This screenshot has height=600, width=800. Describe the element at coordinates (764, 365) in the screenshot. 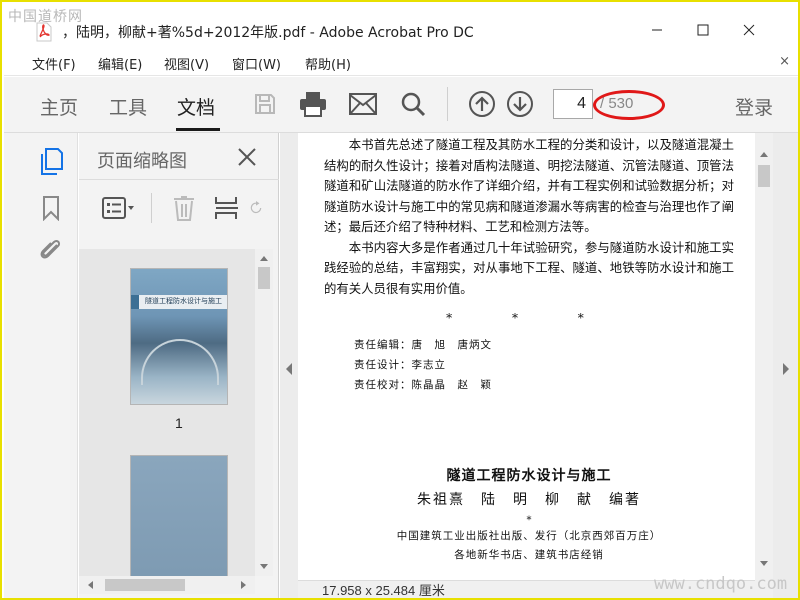

I see `document-scrollbar` at that location.